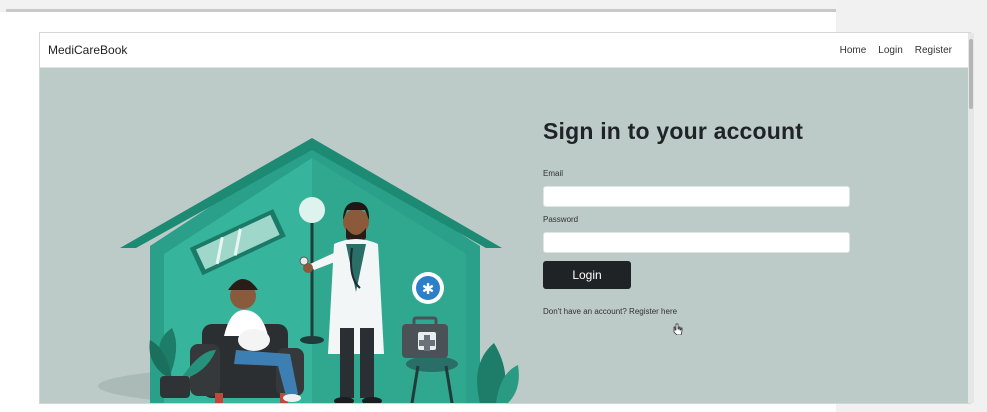 This screenshot has width=987, height=412. What do you see at coordinates (696, 242) in the screenshot?
I see `password-field` at bounding box center [696, 242].